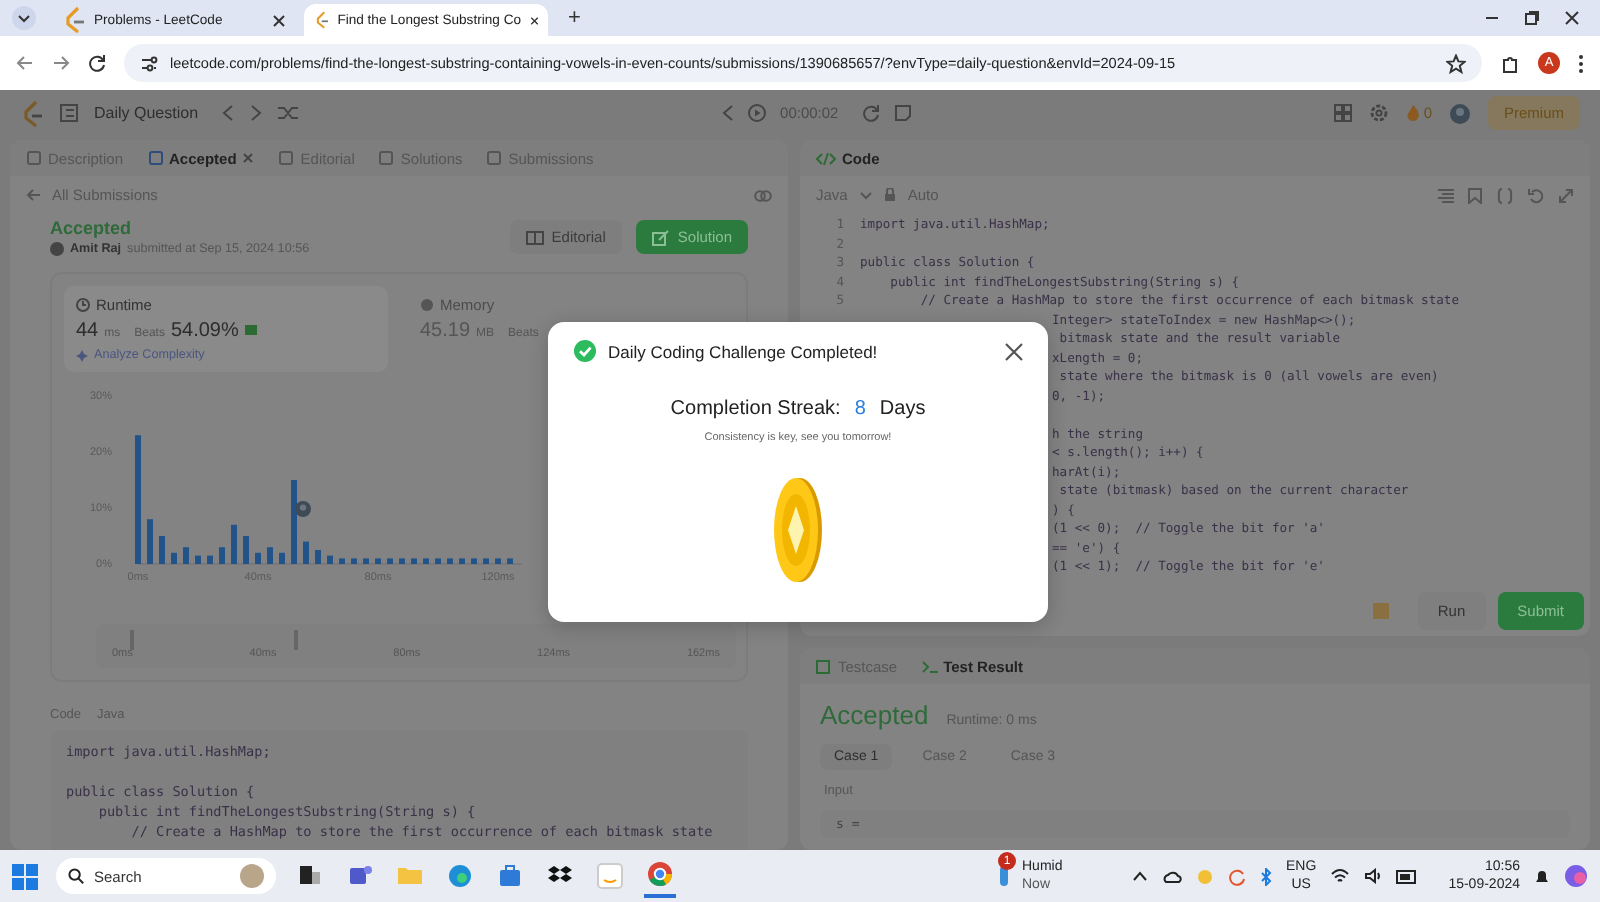  Describe the element at coordinates (826, 158) in the screenshot. I see `code-icon` at that location.